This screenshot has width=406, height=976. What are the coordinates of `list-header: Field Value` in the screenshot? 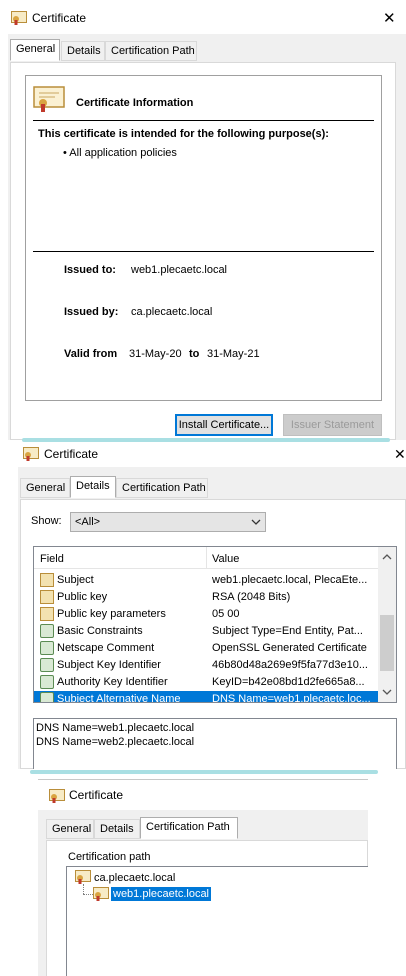 It's located at (206, 558).